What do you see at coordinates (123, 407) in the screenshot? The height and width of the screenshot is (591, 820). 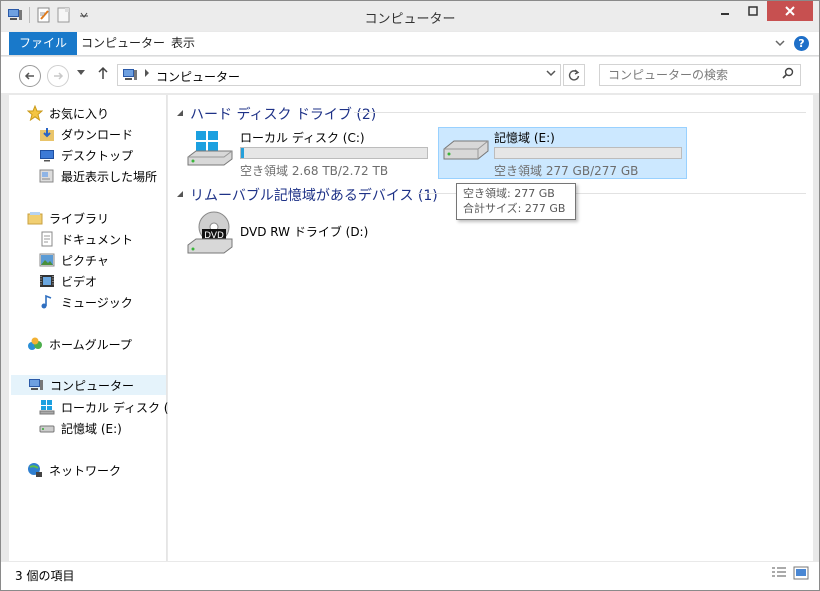 I see `nav-item-label: ローカル ディスク (C:)` at bounding box center [123, 407].